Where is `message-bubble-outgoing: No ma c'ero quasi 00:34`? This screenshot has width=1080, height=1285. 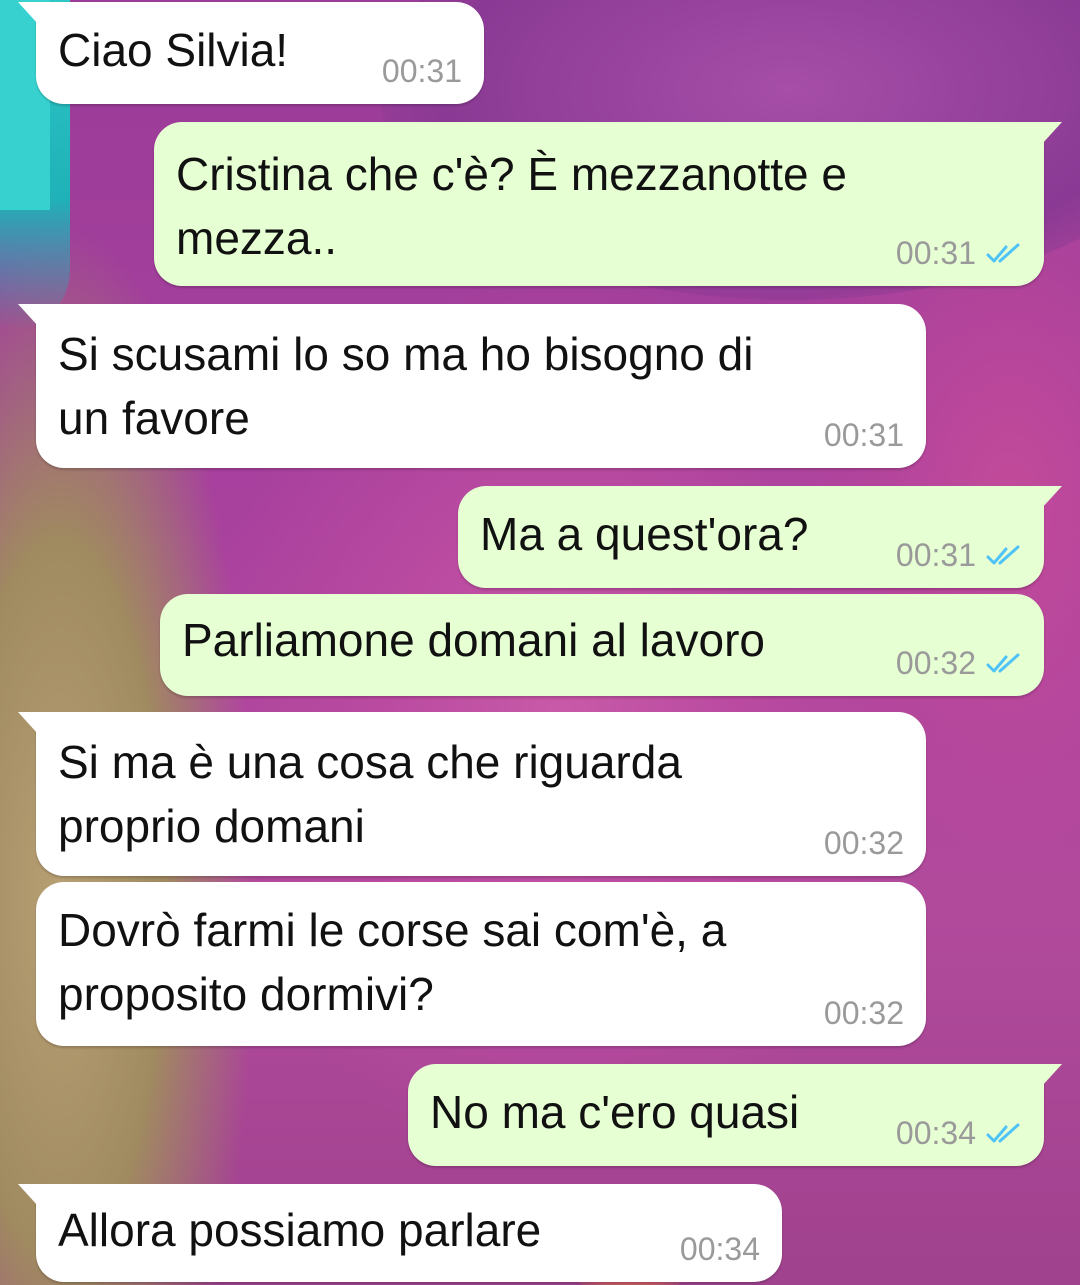
message-bubble-outgoing: No ma c'ero quasi 00:34 is located at coordinates (735, 1115).